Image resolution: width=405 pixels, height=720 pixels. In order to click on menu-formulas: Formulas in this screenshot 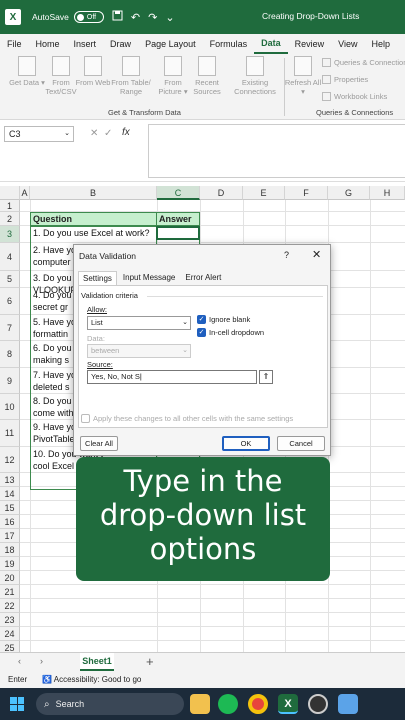, I will do `click(229, 44)`.